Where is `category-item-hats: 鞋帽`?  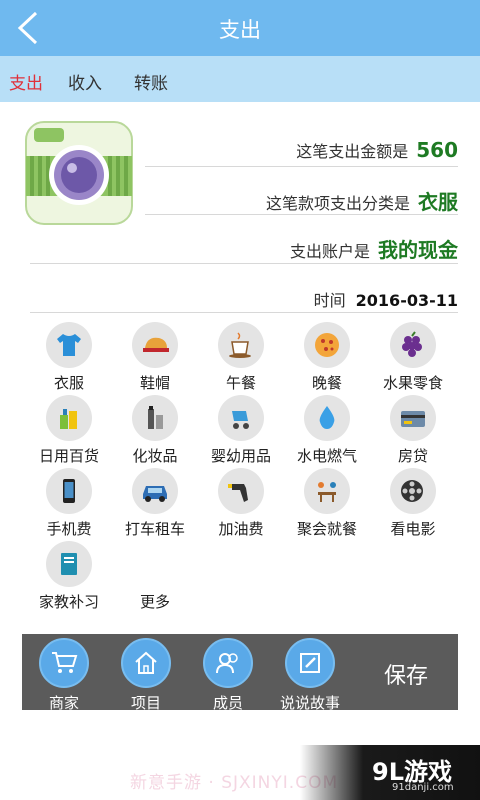
category-item-hats: 鞋帽 is located at coordinates (155, 355).